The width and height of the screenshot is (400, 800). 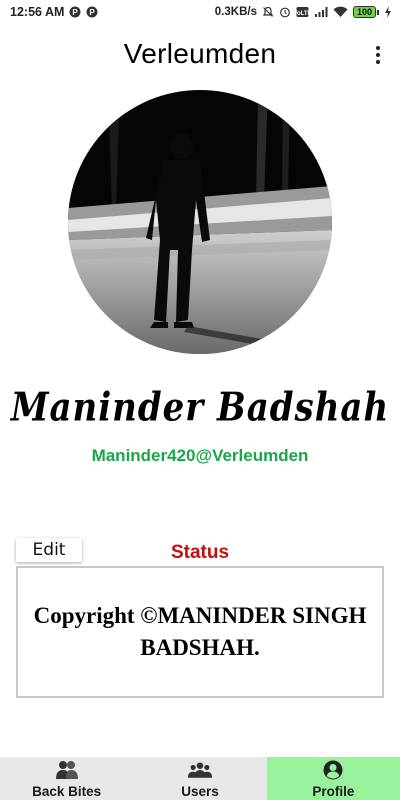 I want to click on volte-icon: VoLTE, so click(x=302, y=12).